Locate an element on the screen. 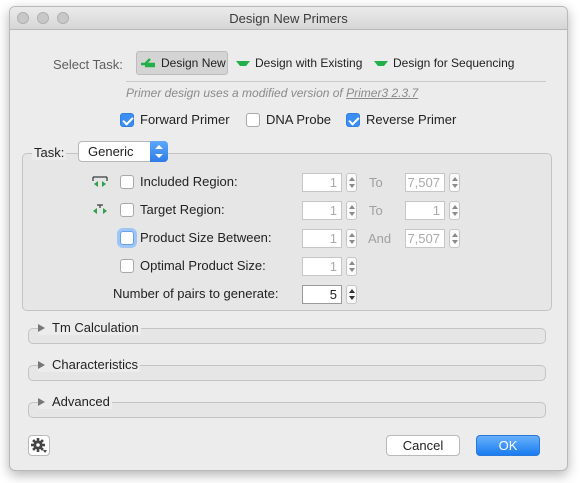 The image size is (580, 483). tm-calculation-label: Tm Calculation is located at coordinates (95, 327).